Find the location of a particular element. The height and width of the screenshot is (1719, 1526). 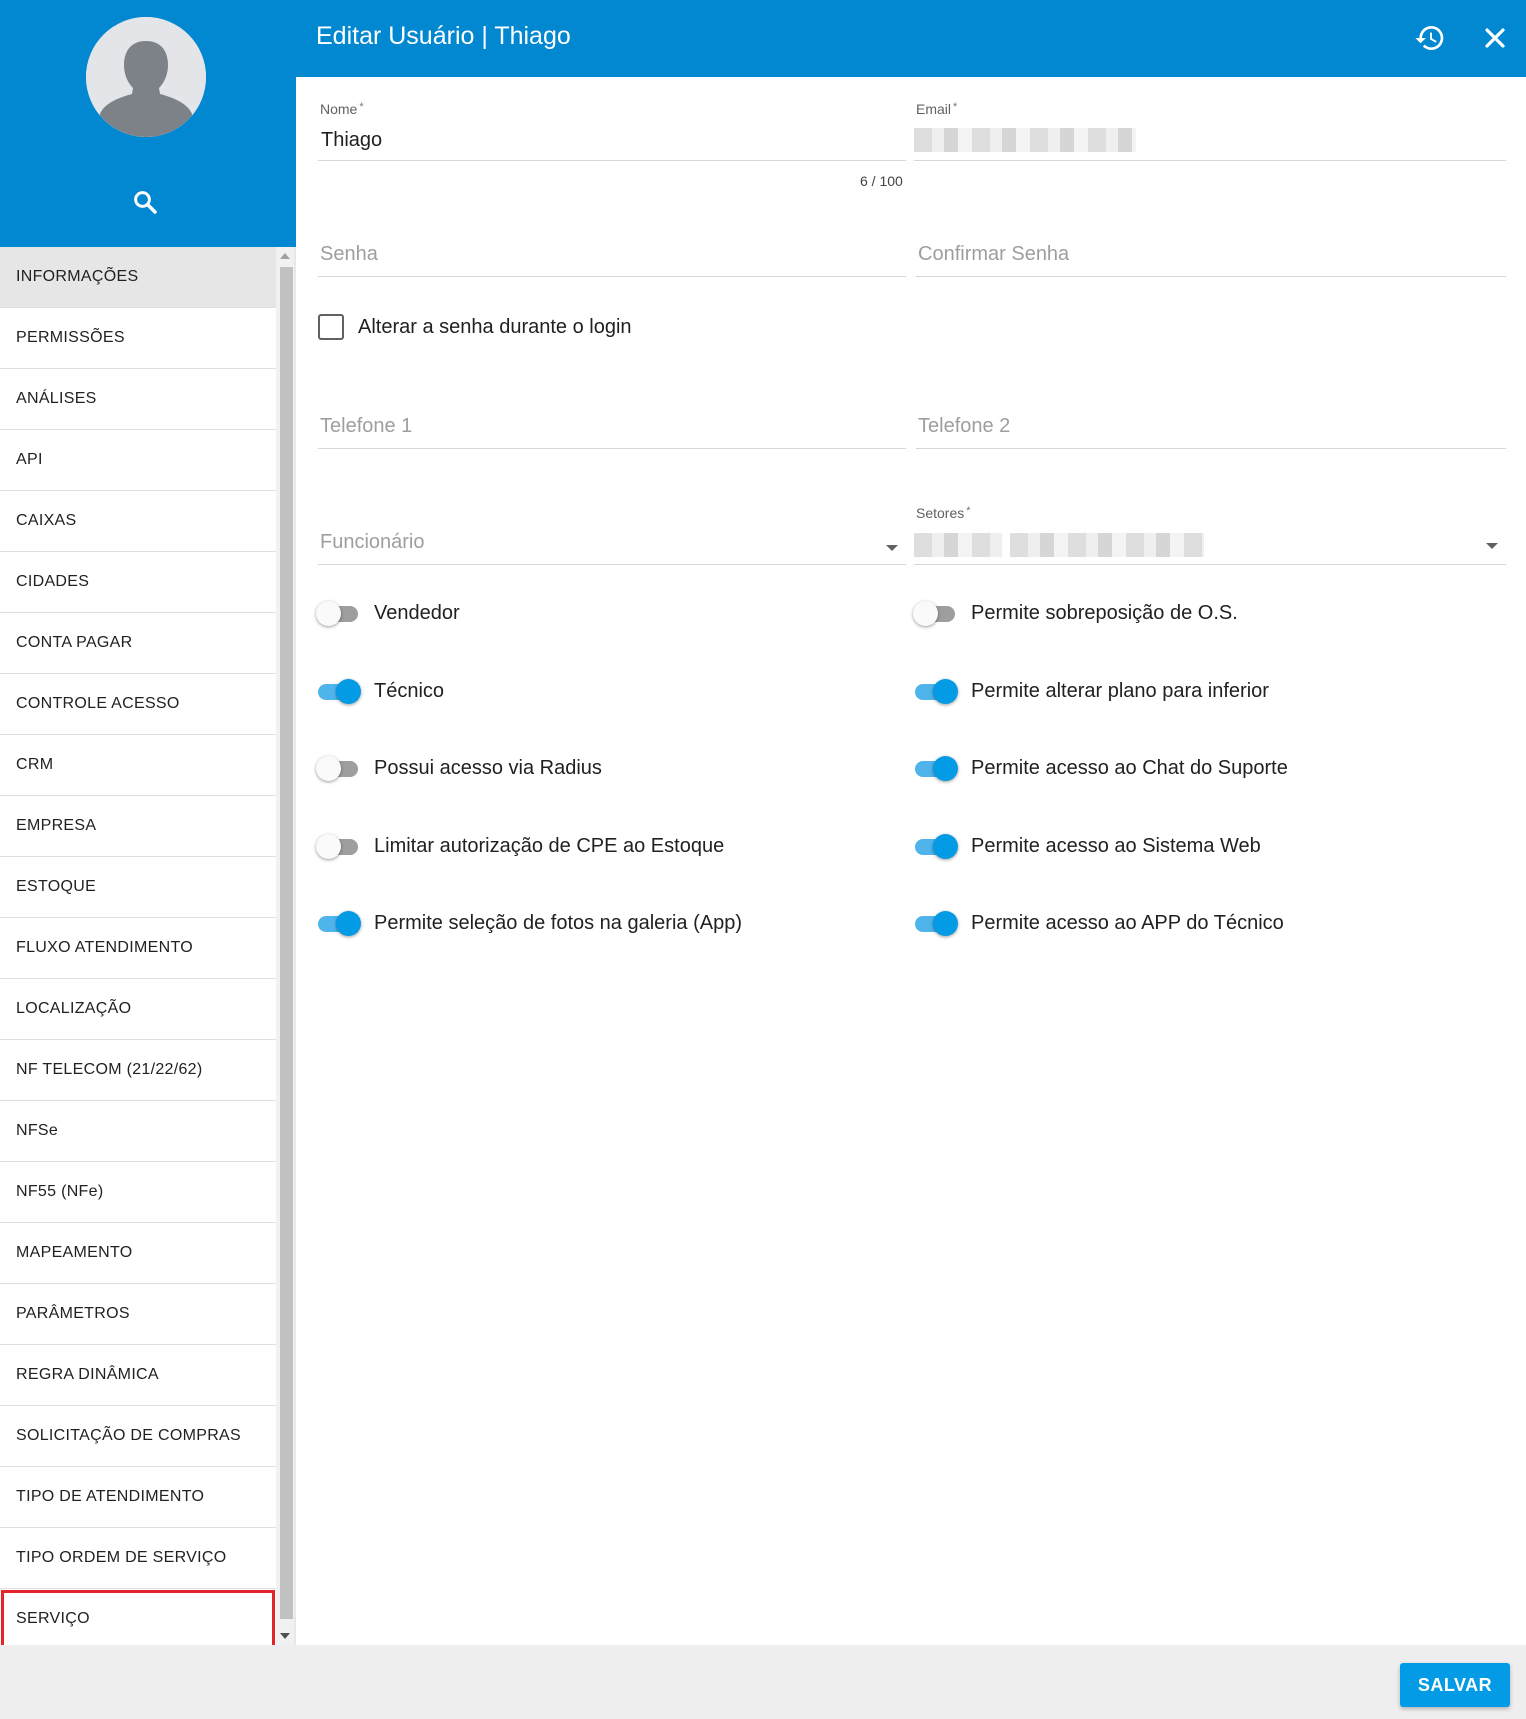

search-icon is located at coordinates (145, 202).